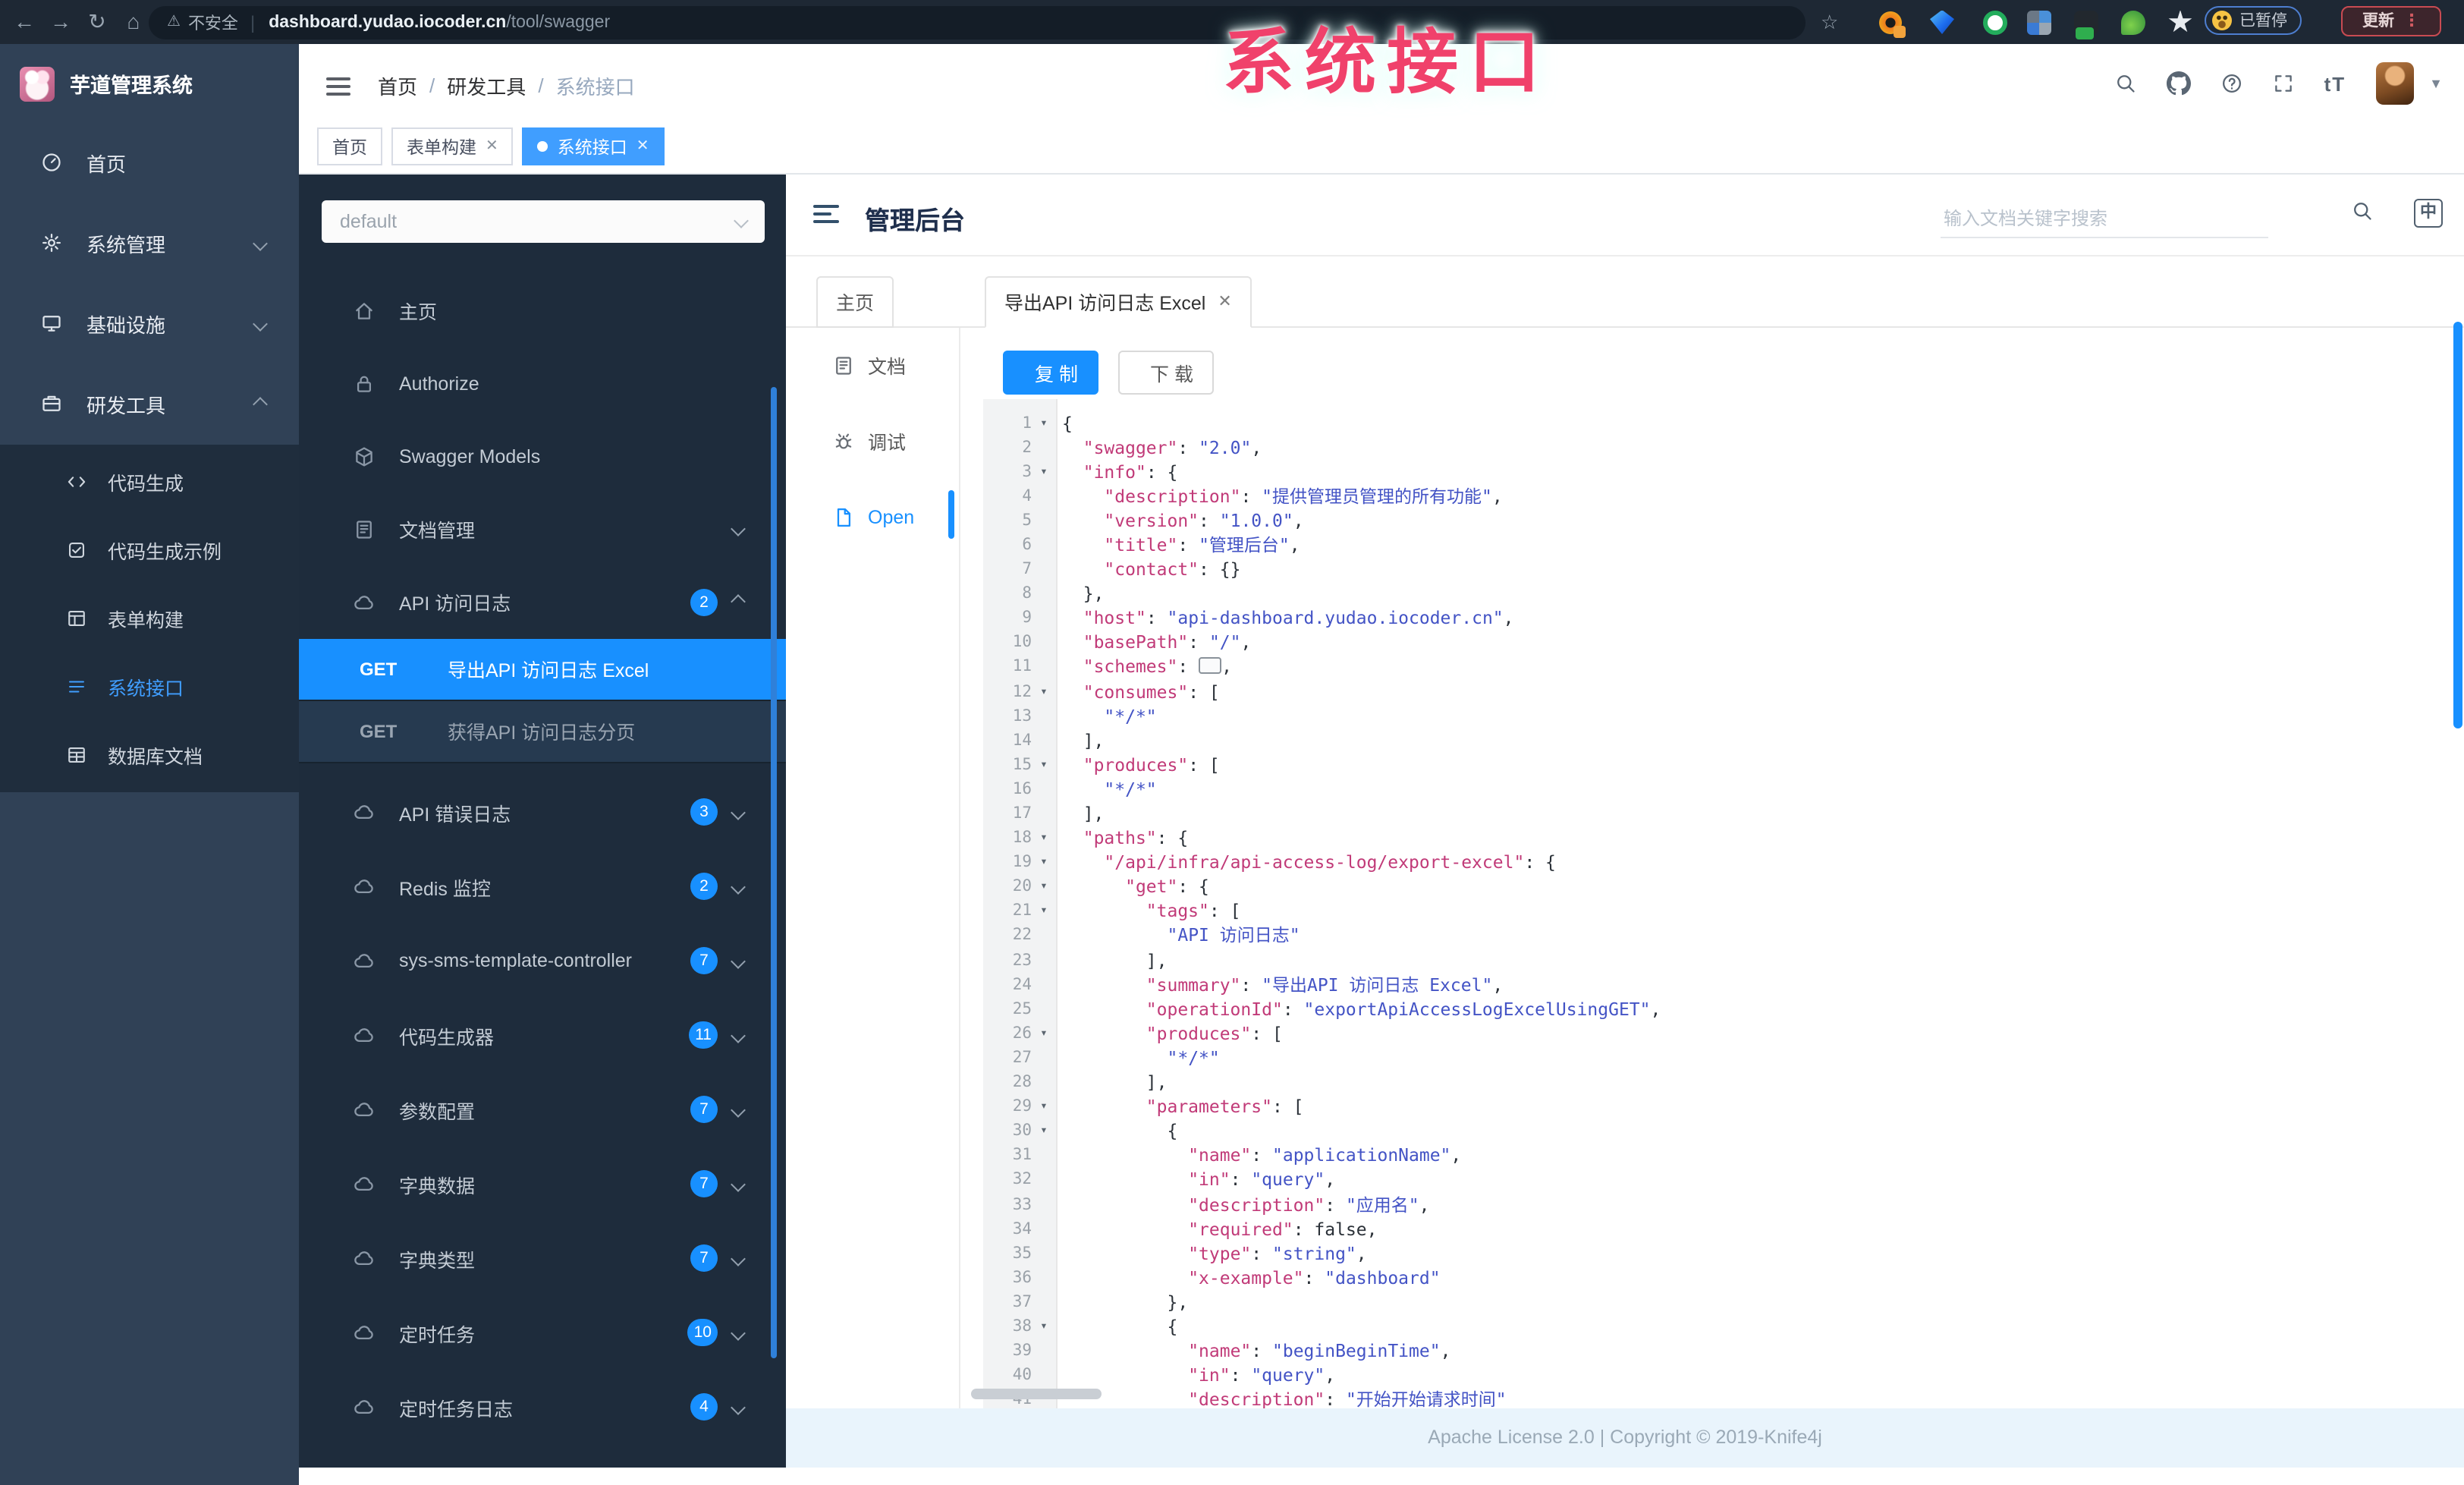 This screenshot has height=1485, width=2464. What do you see at coordinates (2178, 83) in the screenshot?
I see `github-icon` at bounding box center [2178, 83].